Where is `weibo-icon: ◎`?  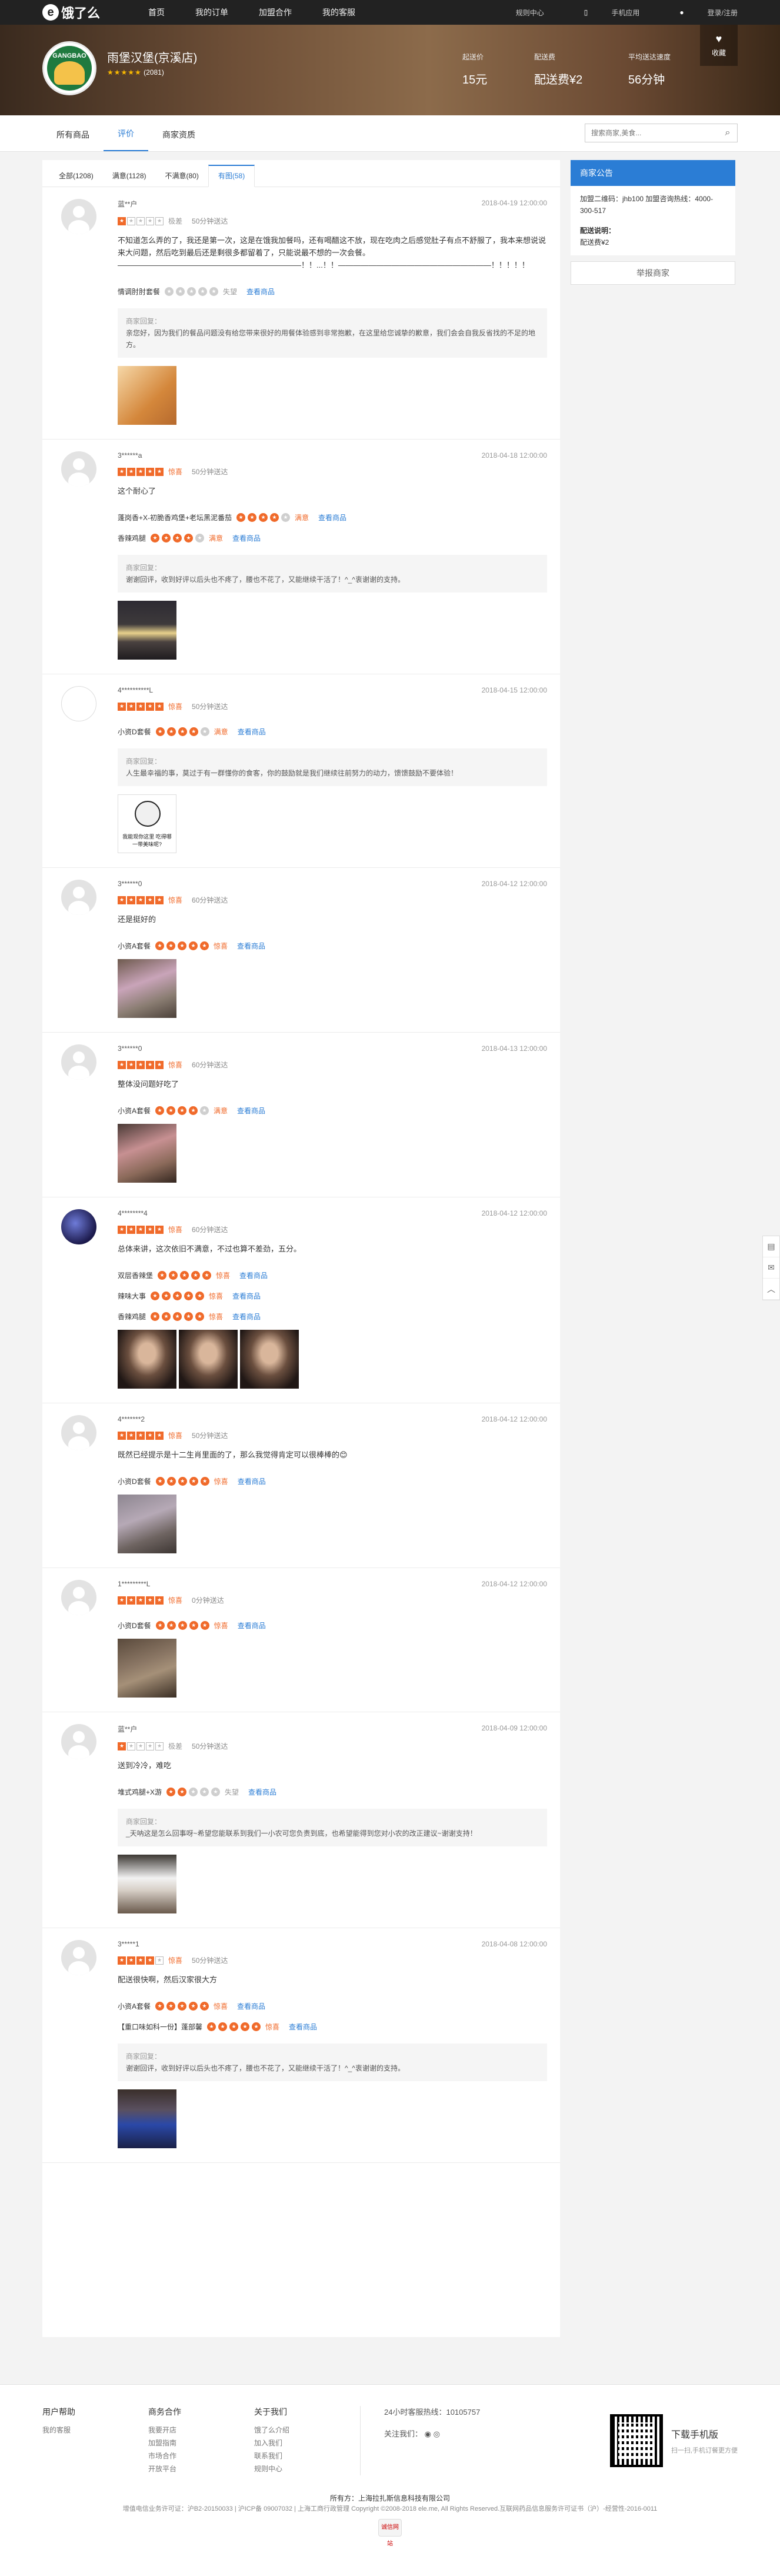
weibo-icon: ◎ is located at coordinates (437, 2433).